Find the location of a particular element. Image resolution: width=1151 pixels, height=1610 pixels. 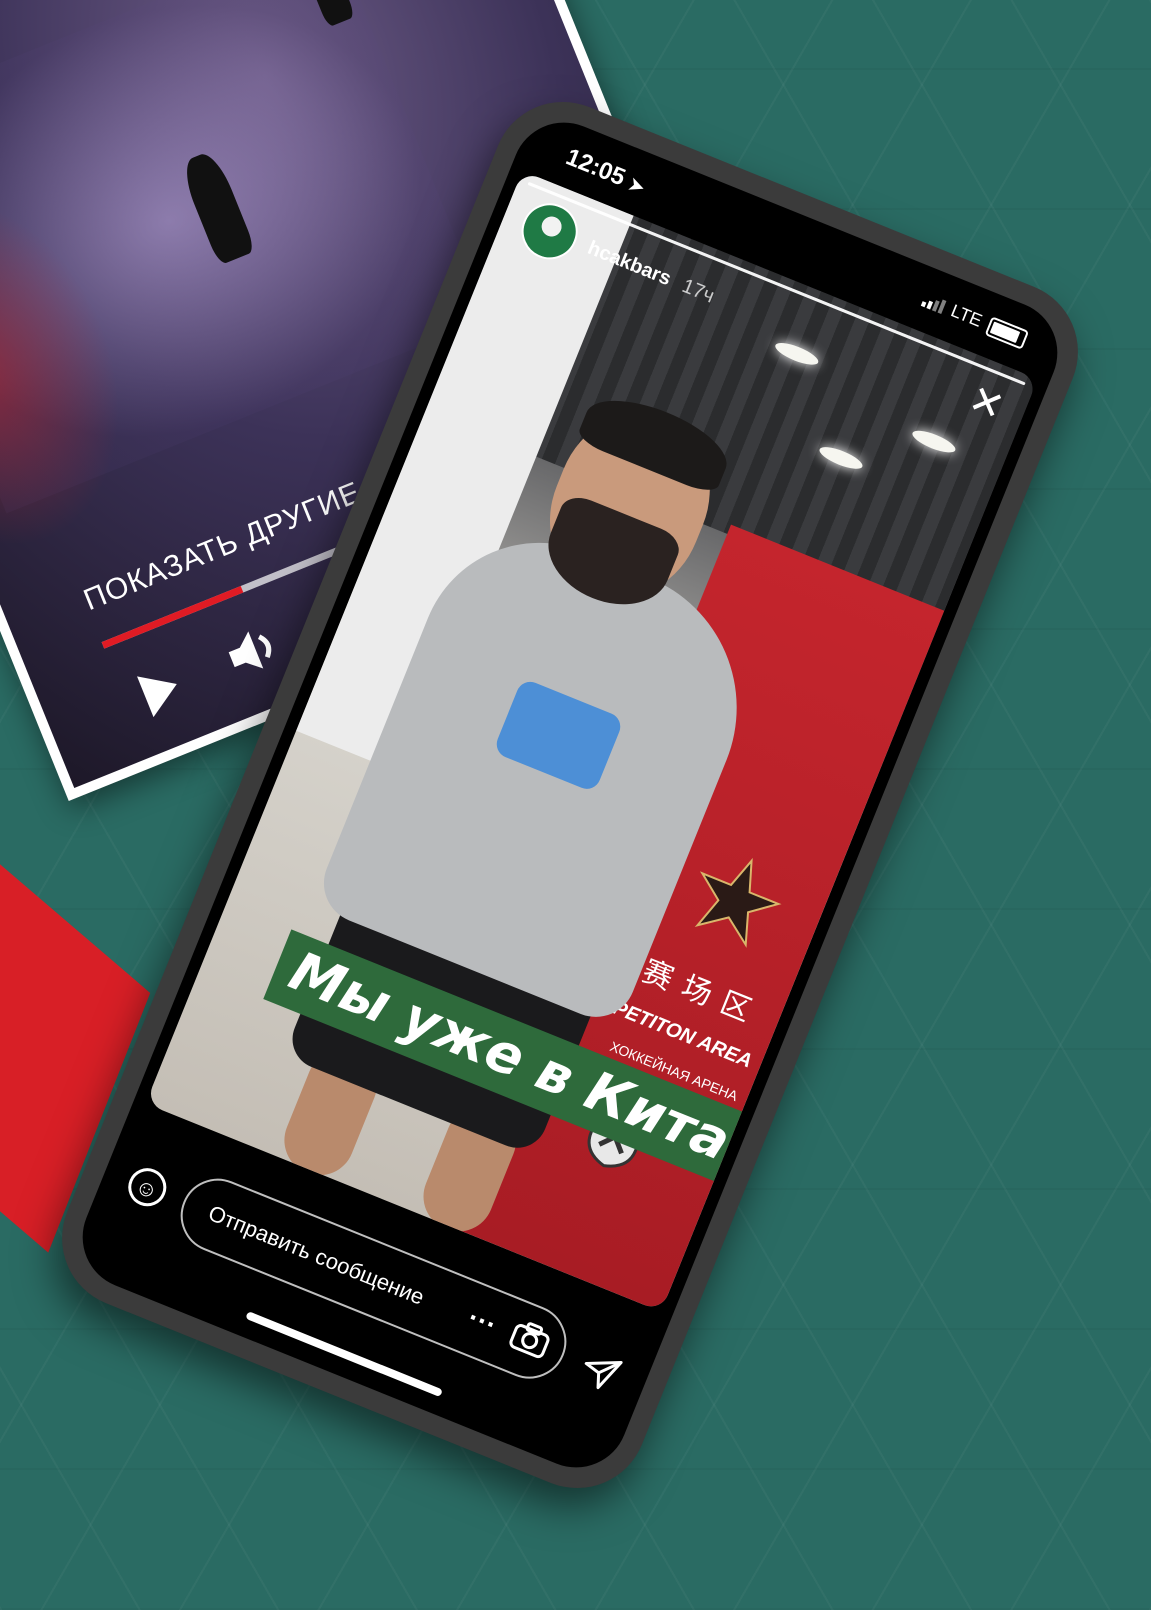

avatar is located at coordinates (550, 231).